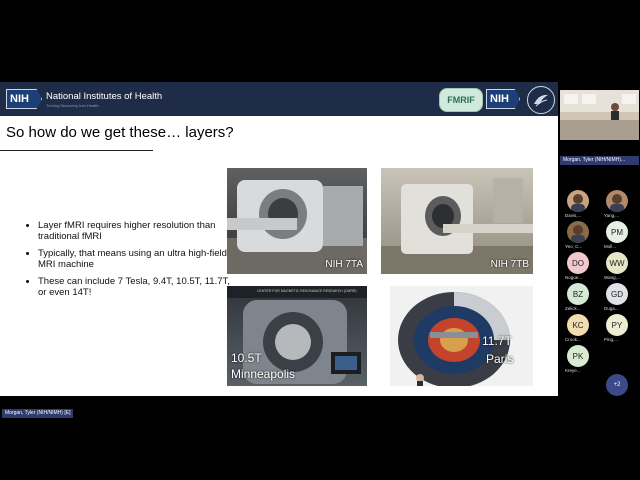  What do you see at coordinates (617, 232) in the screenshot?
I see `participant-avatar: PM` at bounding box center [617, 232].